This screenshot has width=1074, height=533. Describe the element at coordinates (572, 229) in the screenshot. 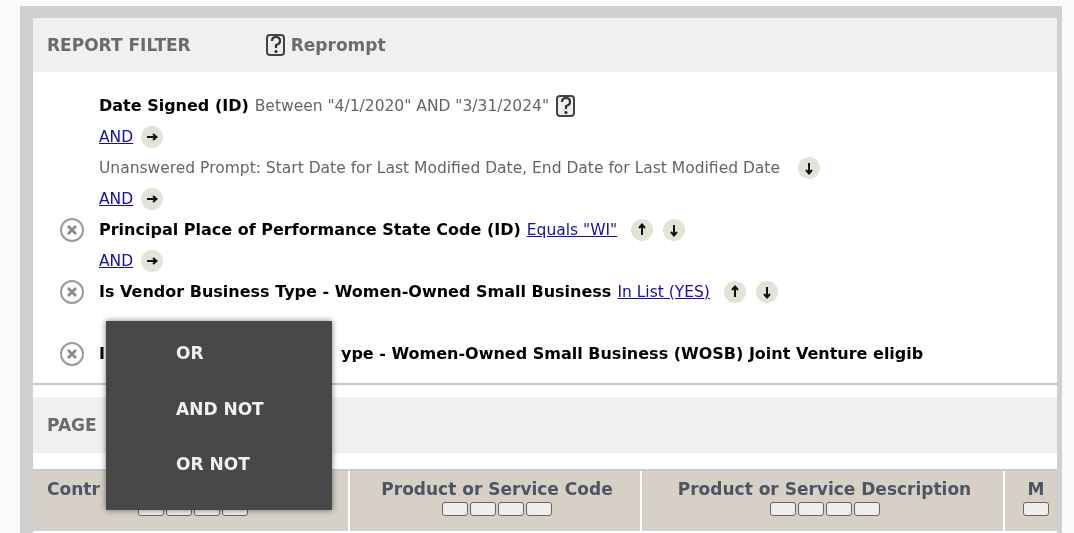

I see `filter-condition-link: Equals "WI"` at that location.